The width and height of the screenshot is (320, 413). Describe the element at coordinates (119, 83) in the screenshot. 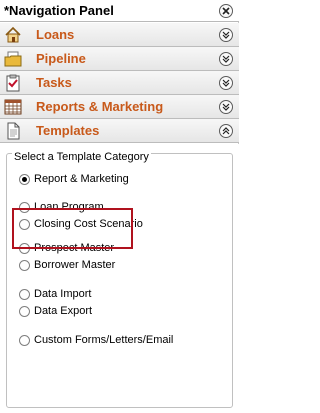

I see `nav-section-tasks: Tasks` at that location.